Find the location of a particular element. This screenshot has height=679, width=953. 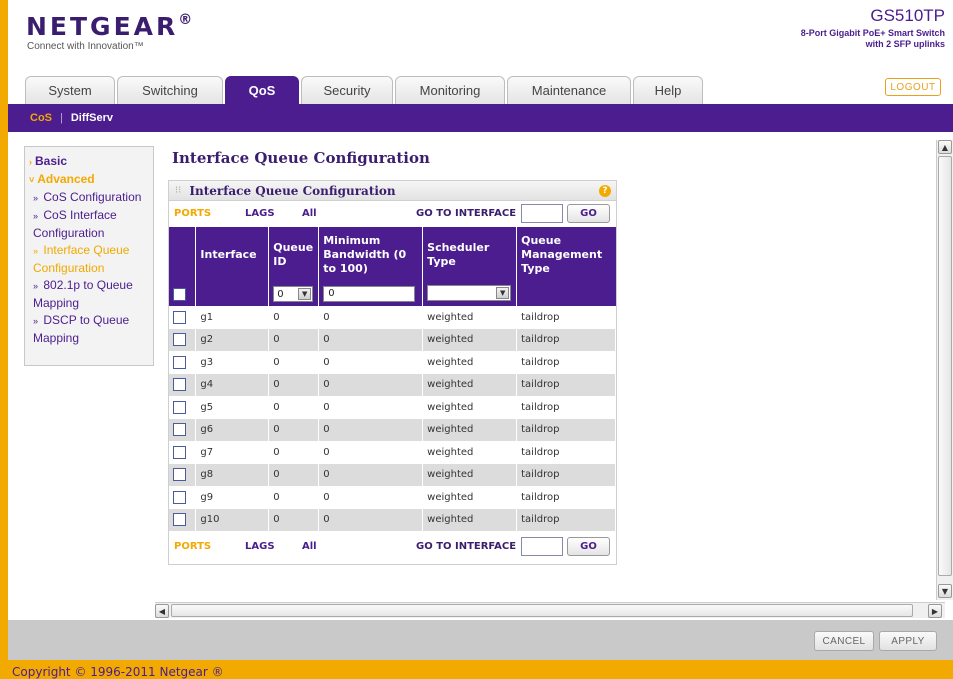

subnav-cos: CoS is located at coordinates (41, 118).